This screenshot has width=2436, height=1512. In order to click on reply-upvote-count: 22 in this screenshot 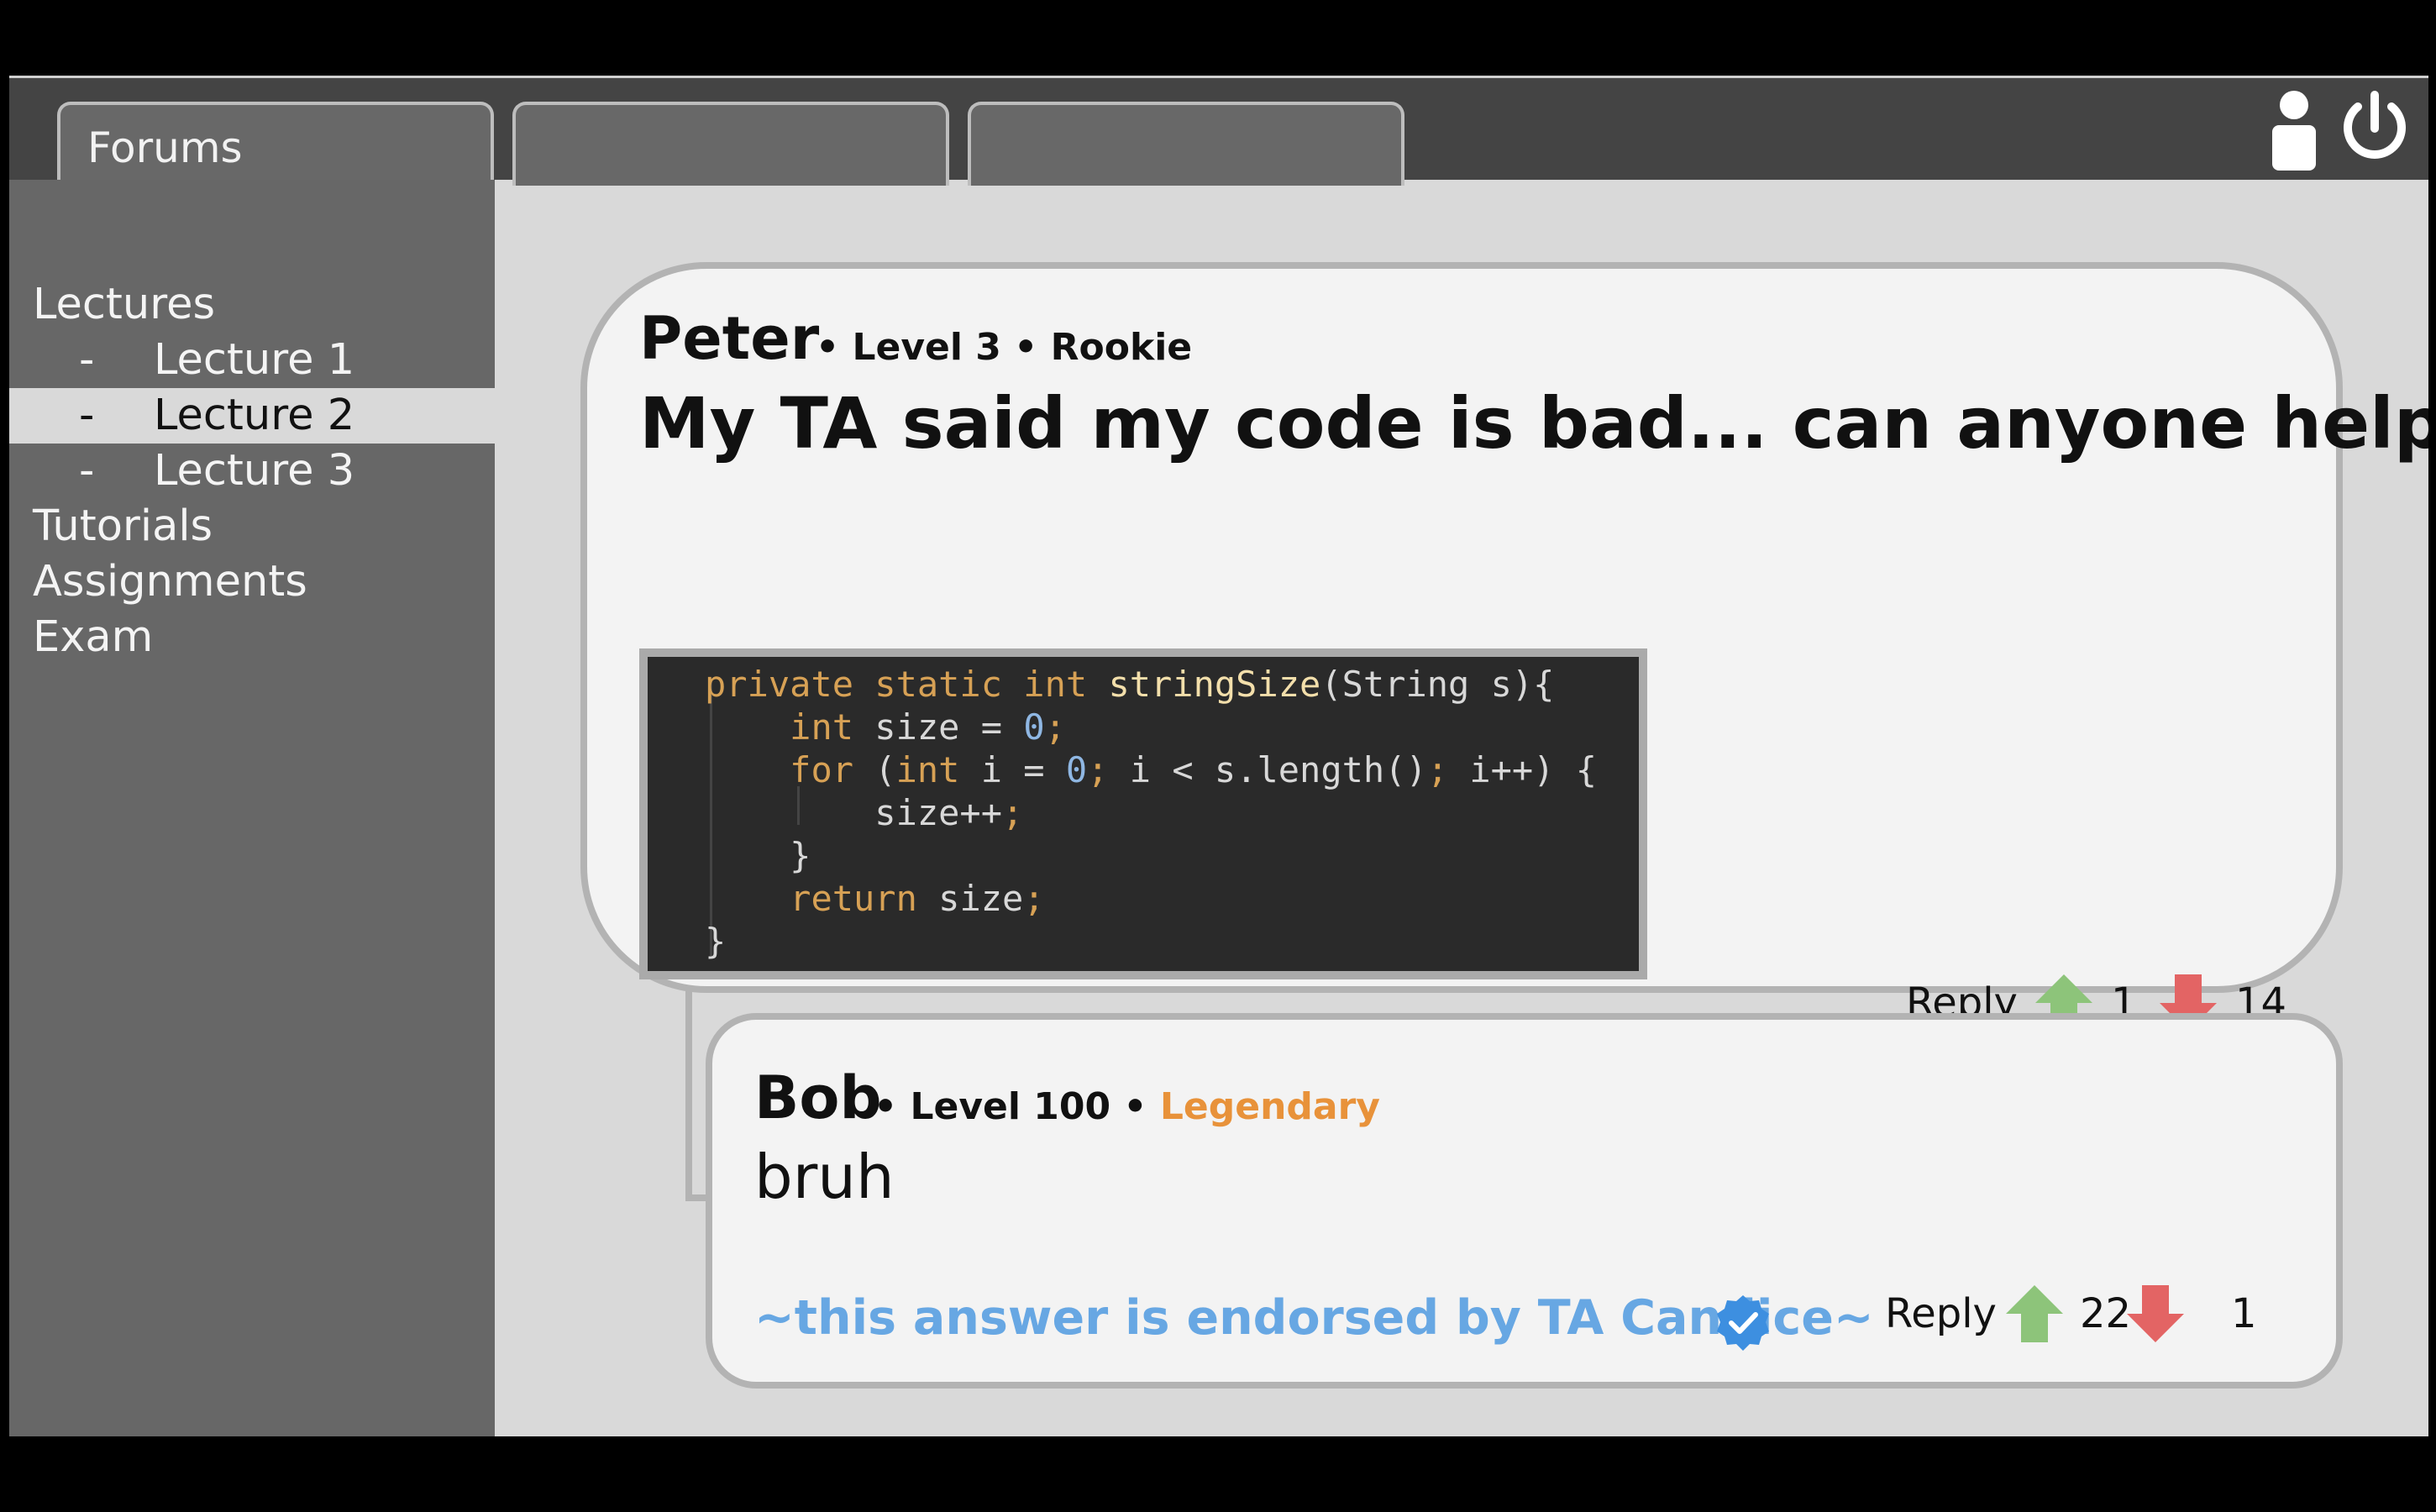, I will do `click(2106, 1313)`.